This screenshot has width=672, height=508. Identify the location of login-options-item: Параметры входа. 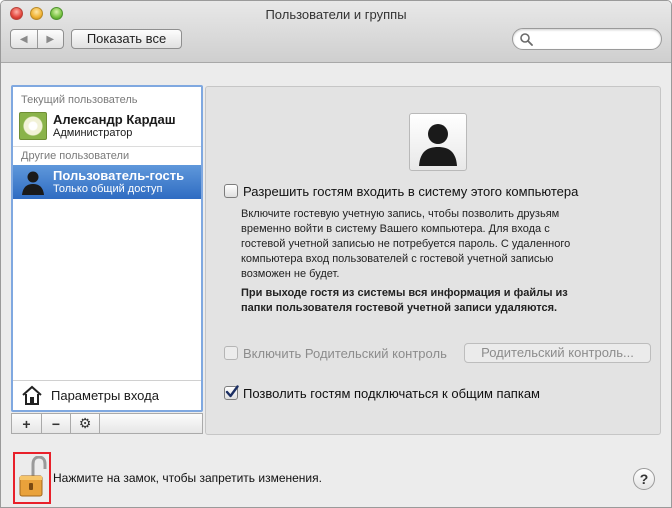
(107, 395).